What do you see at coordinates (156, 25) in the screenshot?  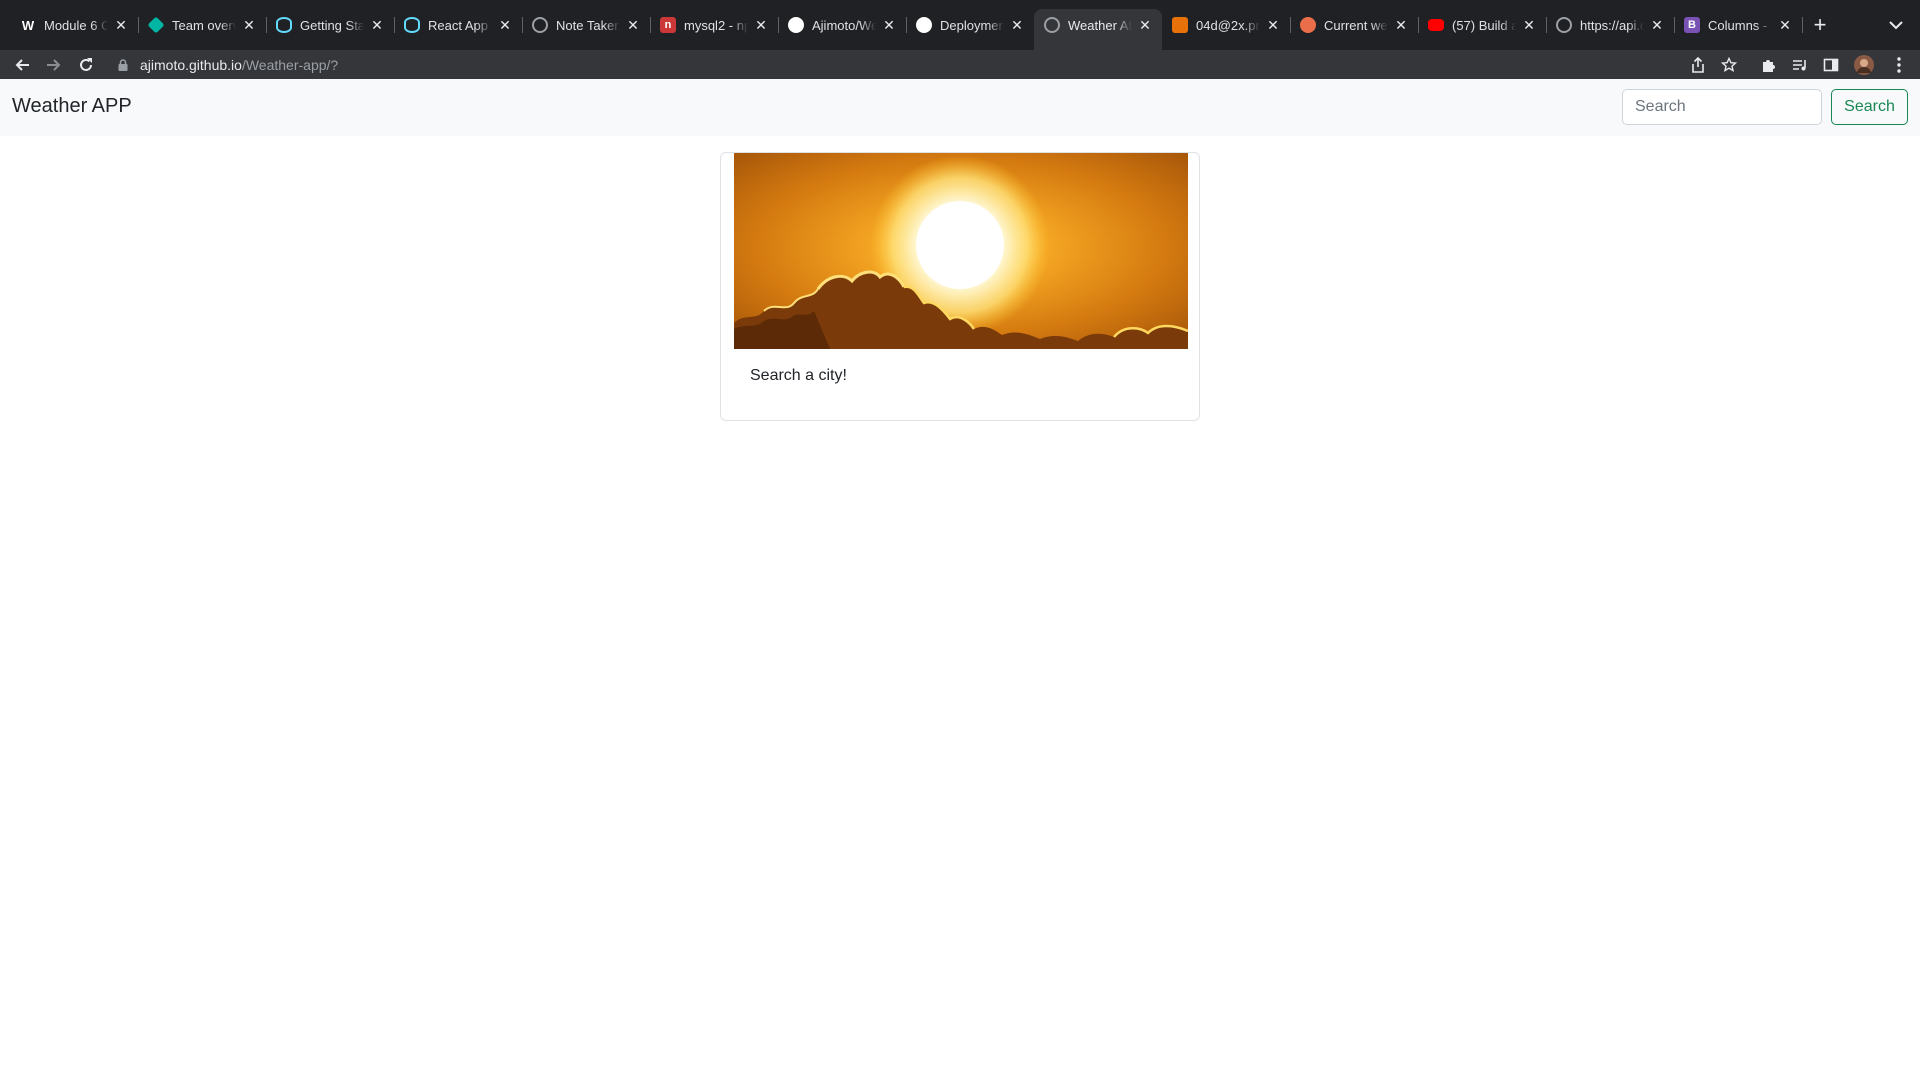 I see `diamond-icon` at bounding box center [156, 25].